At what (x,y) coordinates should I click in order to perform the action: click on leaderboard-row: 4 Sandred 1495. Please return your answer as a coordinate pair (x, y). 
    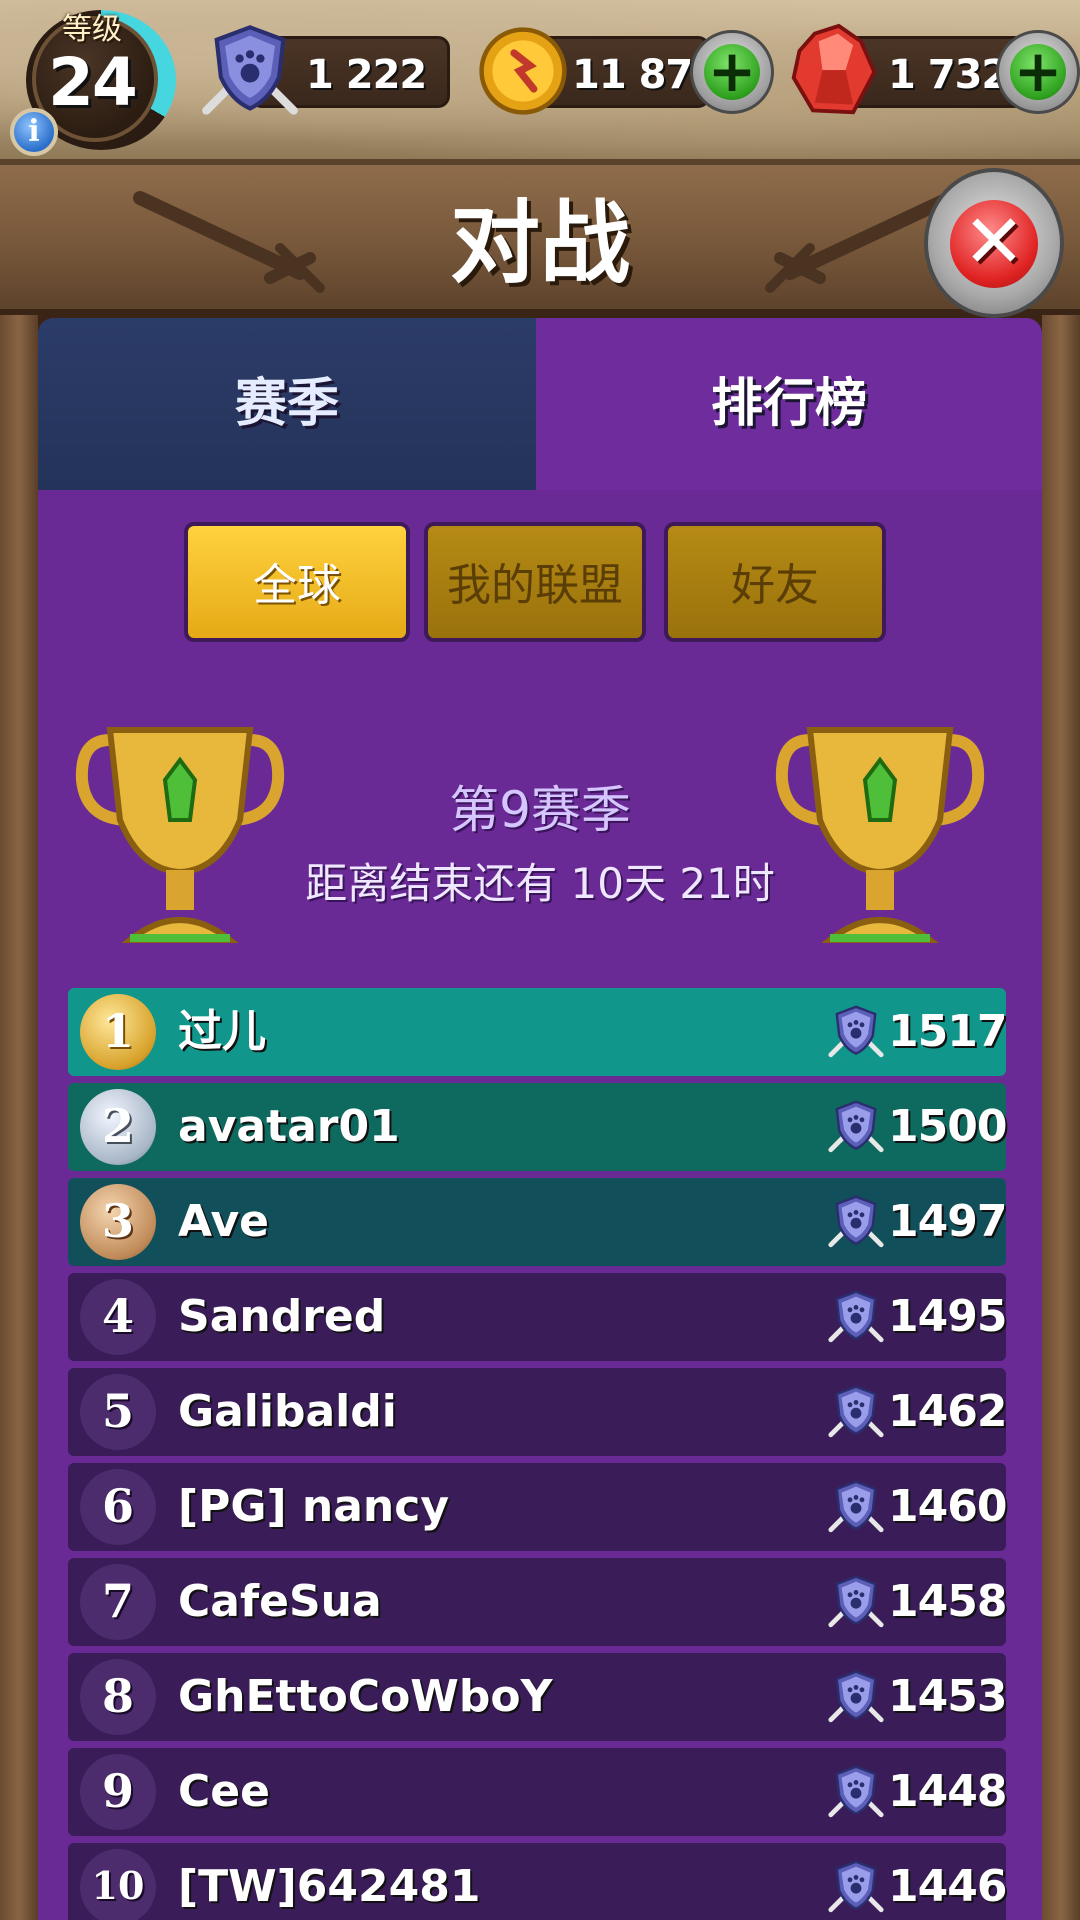
    Looking at the image, I should click on (537, 1317).